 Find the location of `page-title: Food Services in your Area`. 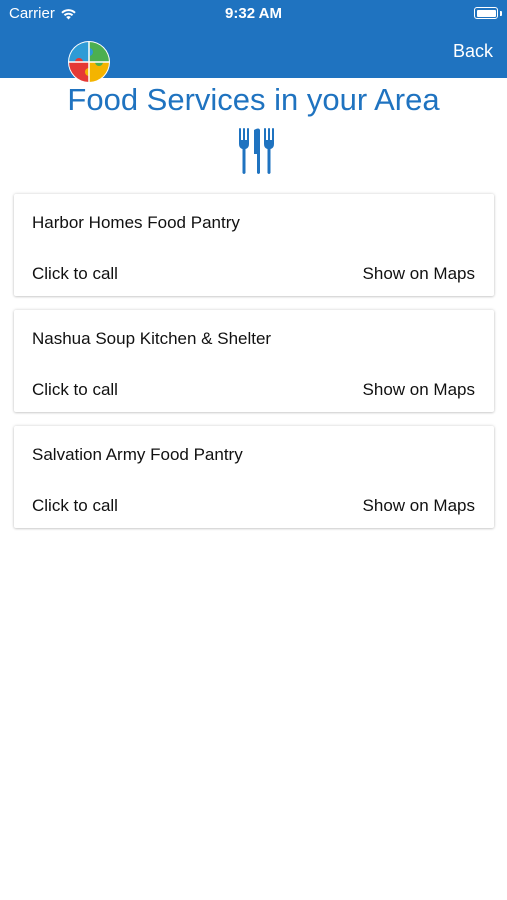

page-title: Food Services in your Area is located at coordinates (253, 99).